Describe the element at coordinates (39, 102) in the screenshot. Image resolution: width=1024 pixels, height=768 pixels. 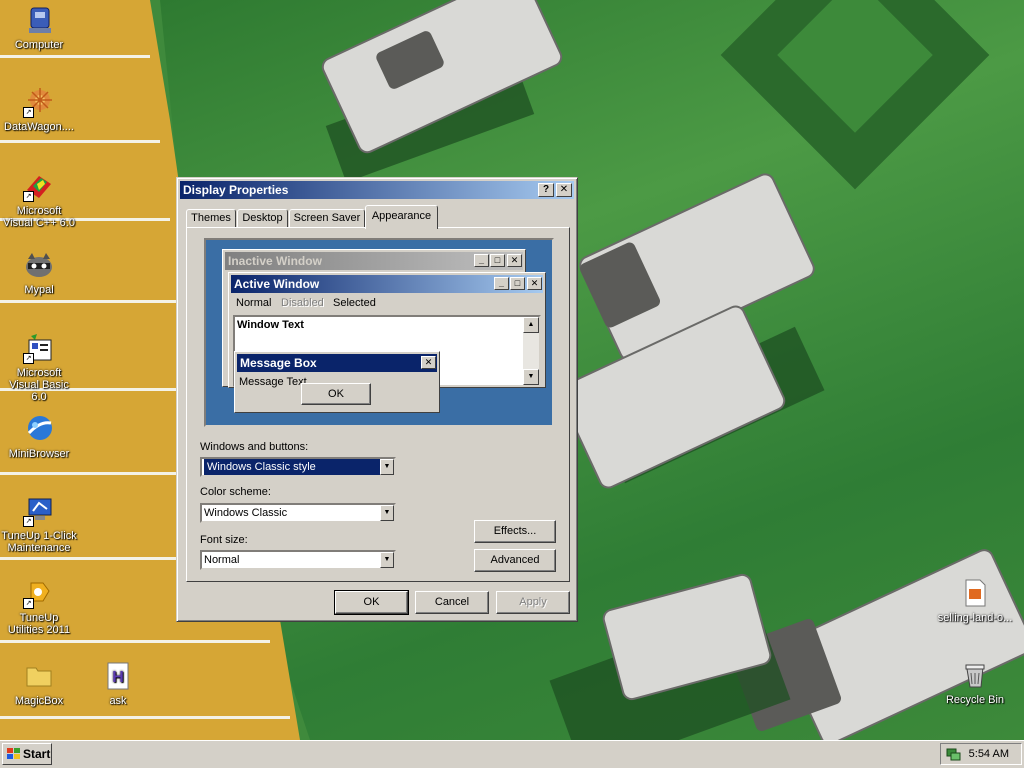
I see `datawagon-icon: ↗` at that location.